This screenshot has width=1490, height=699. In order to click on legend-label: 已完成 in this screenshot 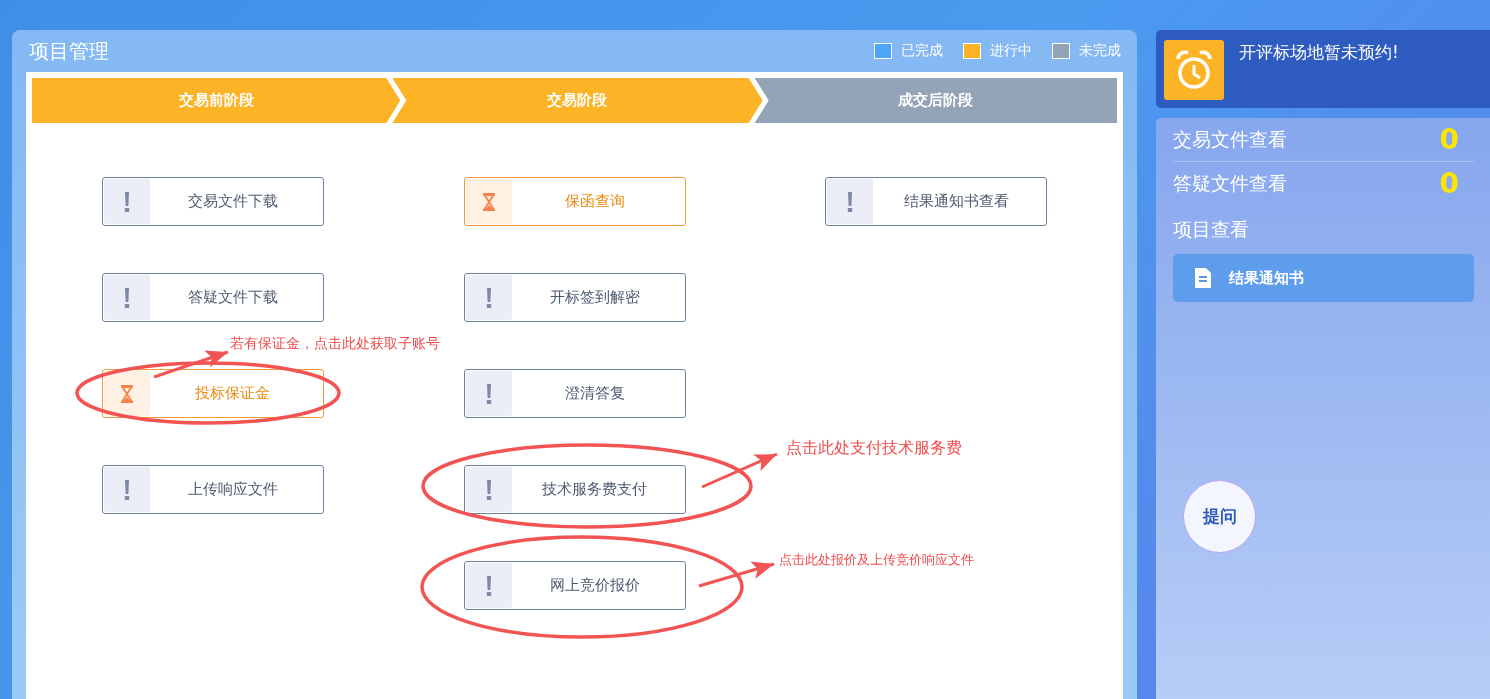, I will do `click(922, 51)`.